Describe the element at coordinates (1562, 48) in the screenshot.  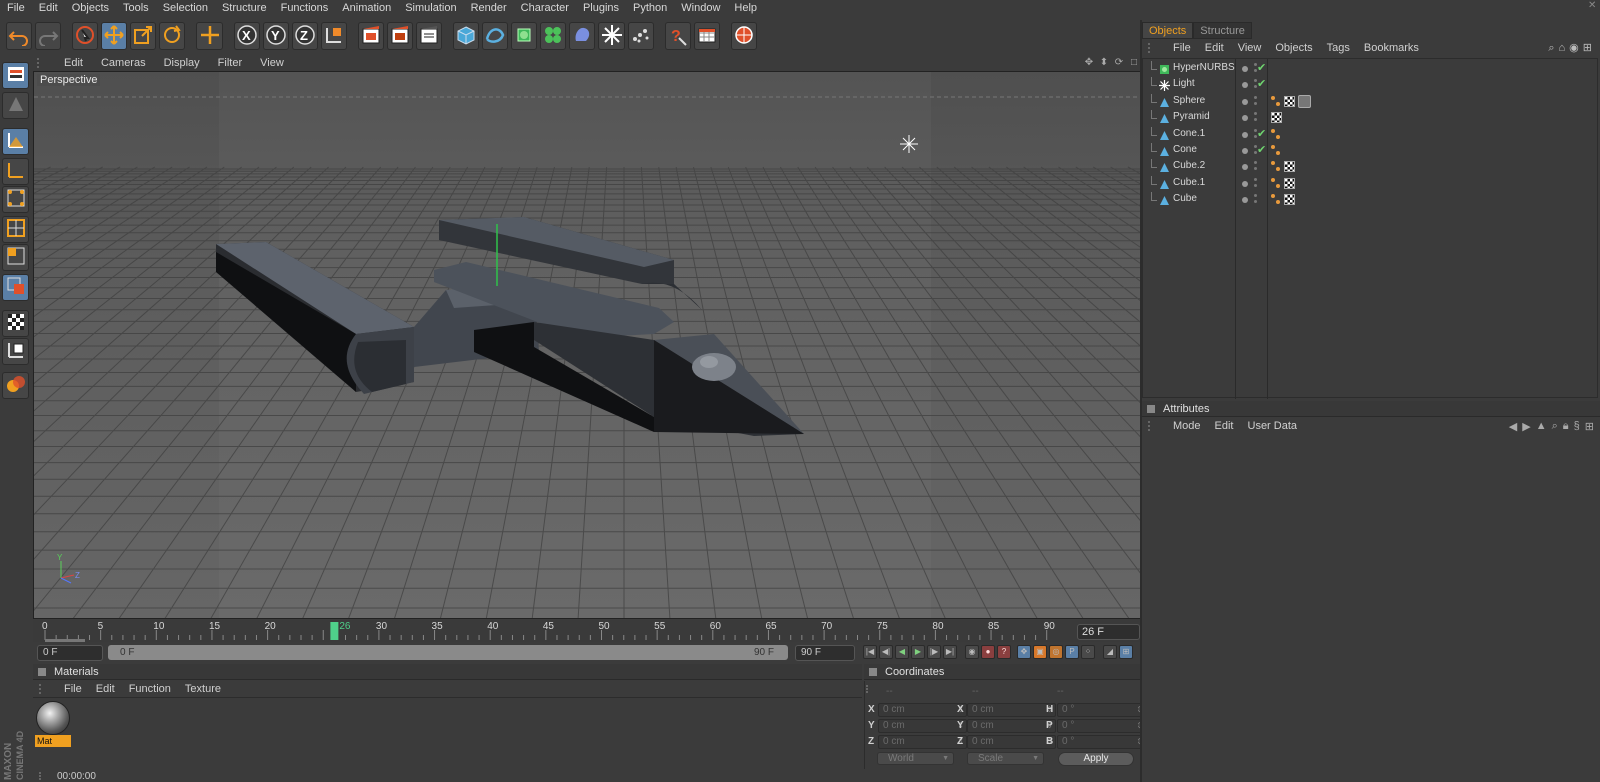
I see `home-icon: ⌂` at that location.